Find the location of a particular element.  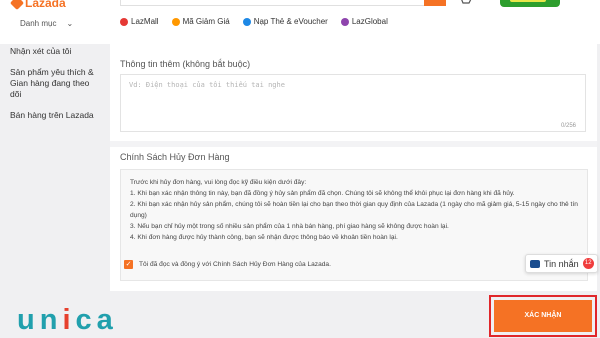

confirm-highlight-frame: XÁC NHẬN is located at coordinates (543, 316).